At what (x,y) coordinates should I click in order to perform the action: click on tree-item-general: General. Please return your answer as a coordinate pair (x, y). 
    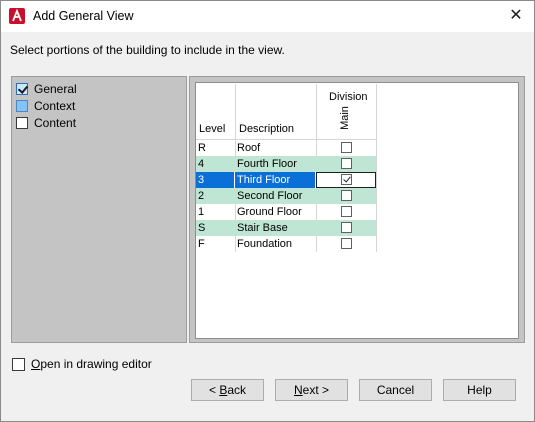
    Looking at the image, I should click on (46, 89).